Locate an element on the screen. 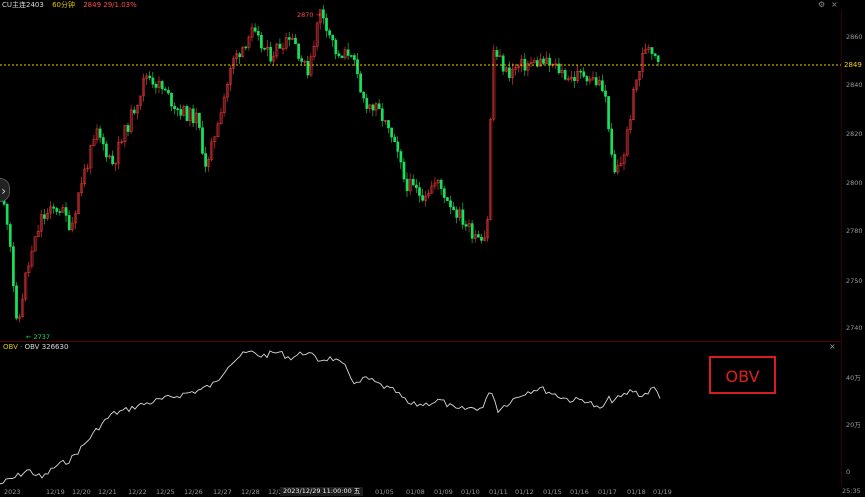  obv-tick-label: 20万 is located at coordinates (853, 425).